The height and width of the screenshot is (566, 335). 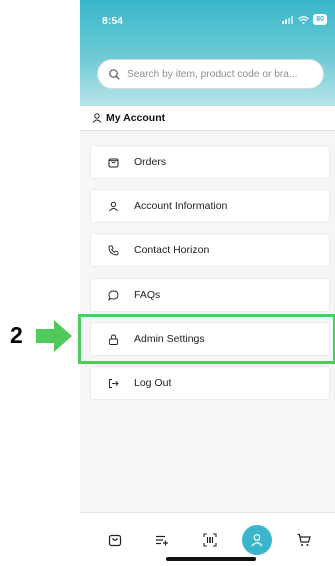 I want to click on tab-lists, so click(x=162, y=540).